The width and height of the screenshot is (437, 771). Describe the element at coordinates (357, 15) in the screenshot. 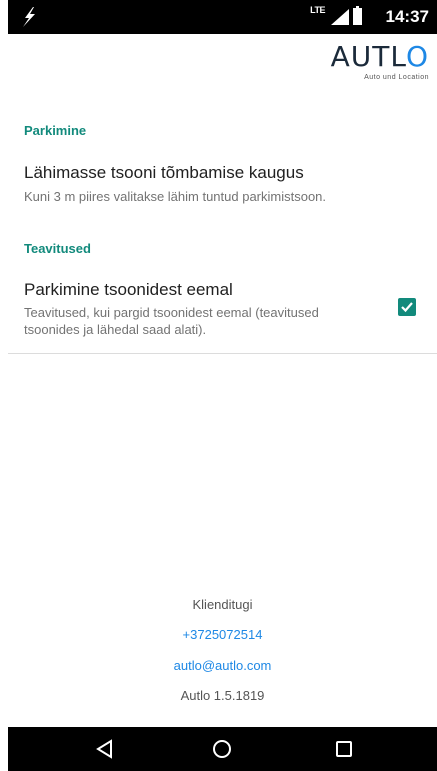

I see `battery-icon` at that location.